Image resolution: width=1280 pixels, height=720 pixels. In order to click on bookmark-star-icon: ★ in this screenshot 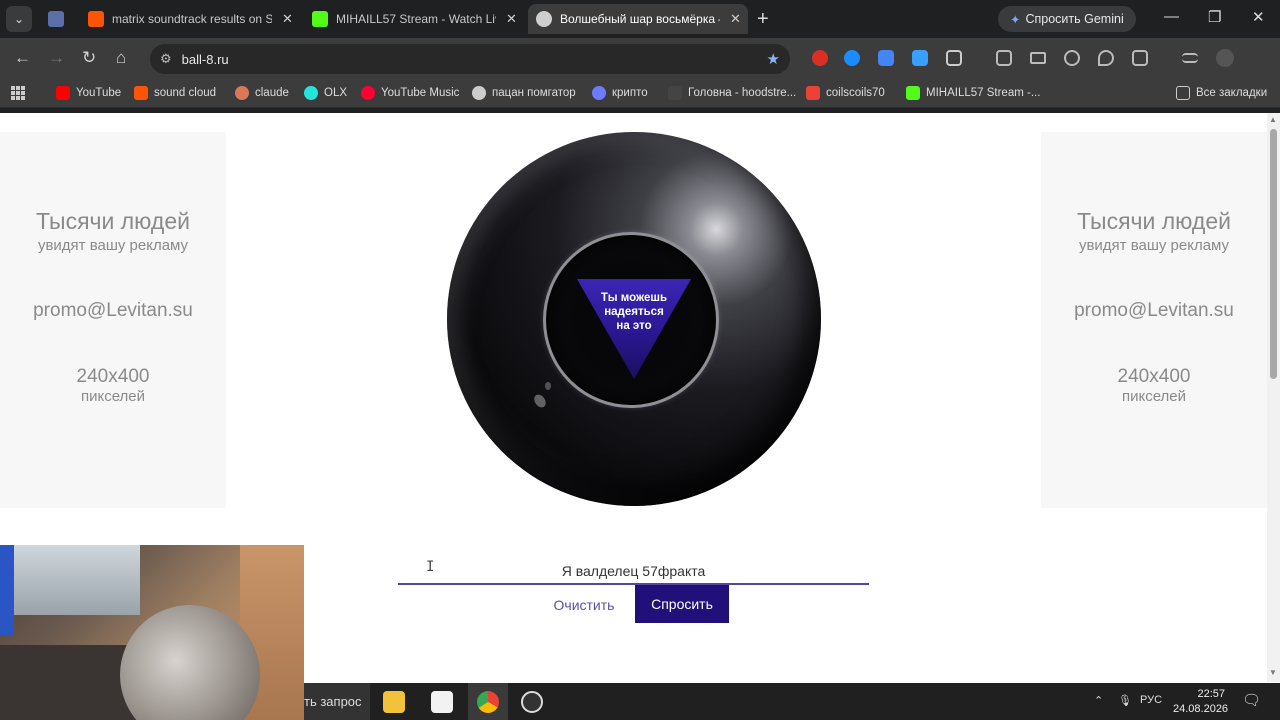, I will do `click(773, 59)`.